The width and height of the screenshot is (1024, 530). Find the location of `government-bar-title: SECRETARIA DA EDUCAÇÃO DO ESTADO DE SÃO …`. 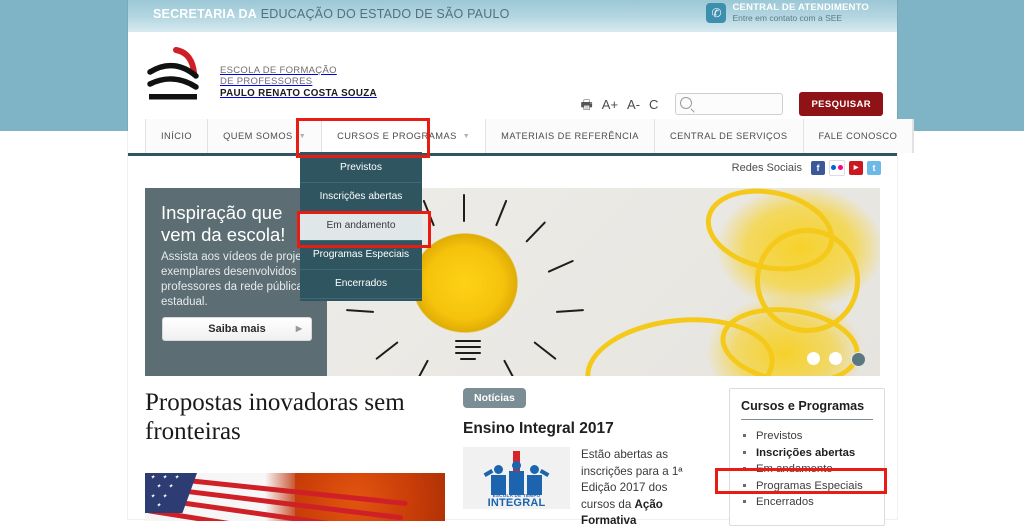

government-bar-title: SECRETARIA DA EDUCAÇÃO DO ESTADO DE SÃO … is located at coordinates (331, 14).